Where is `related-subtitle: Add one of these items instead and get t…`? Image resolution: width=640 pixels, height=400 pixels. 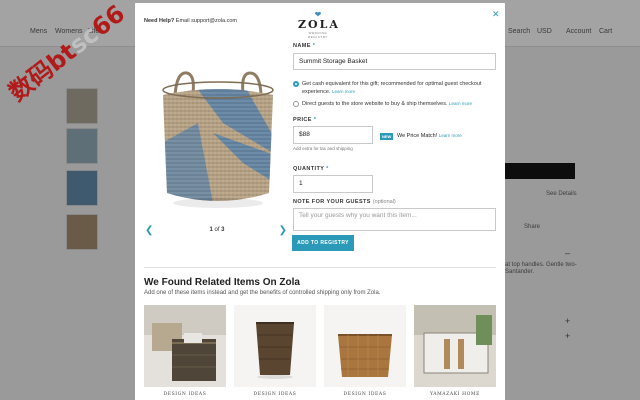
related-subtitle: Add one of these items instead and get t… is located at coordinates (262, 293).